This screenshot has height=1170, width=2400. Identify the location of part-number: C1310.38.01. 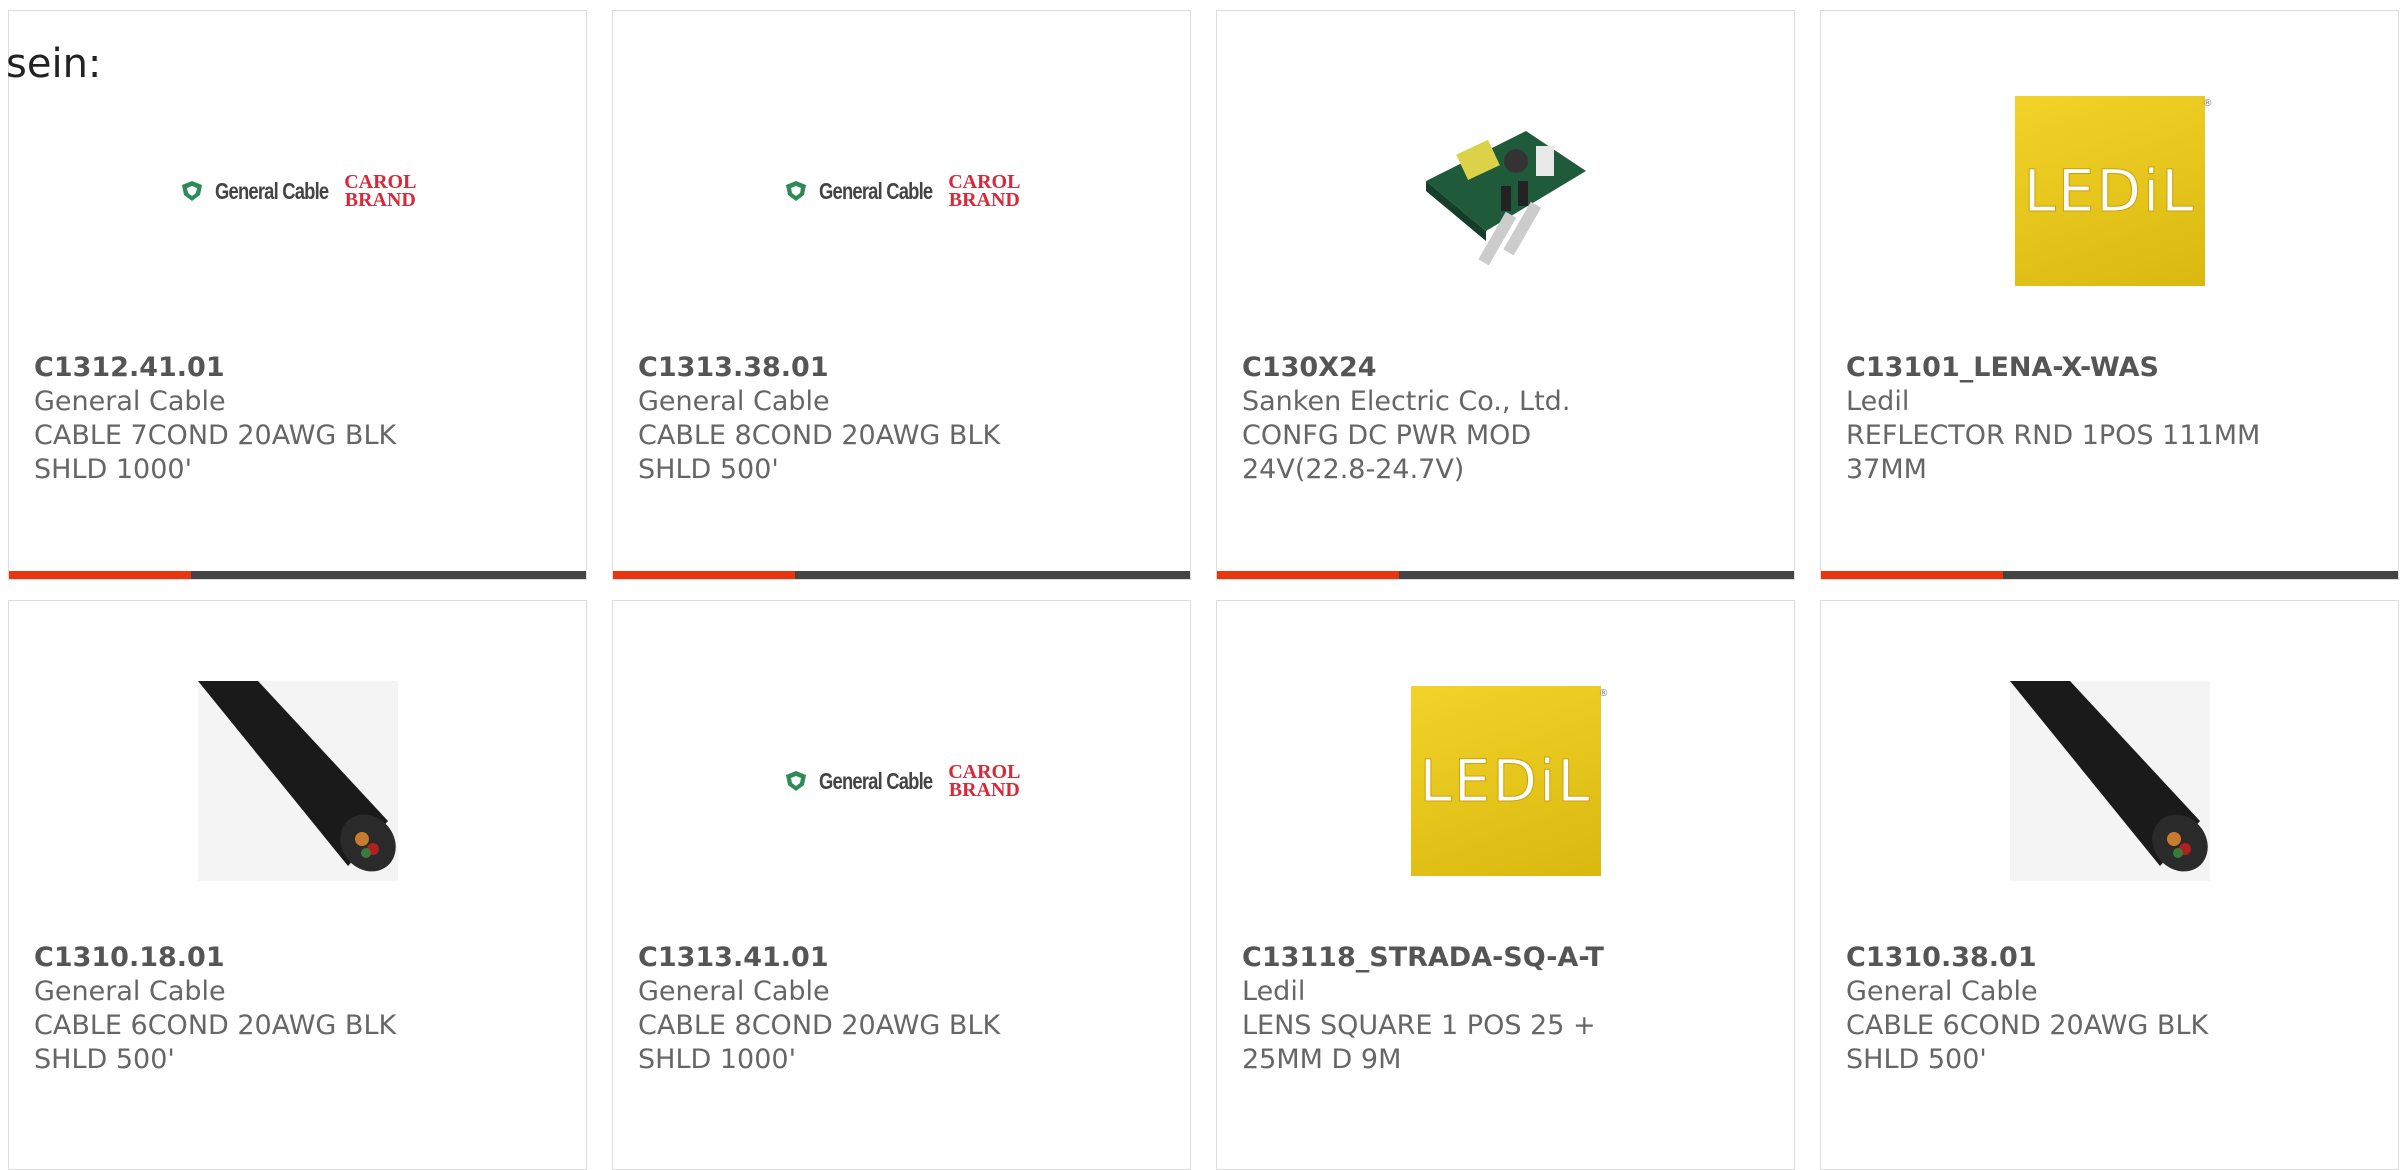
(2109, 958).